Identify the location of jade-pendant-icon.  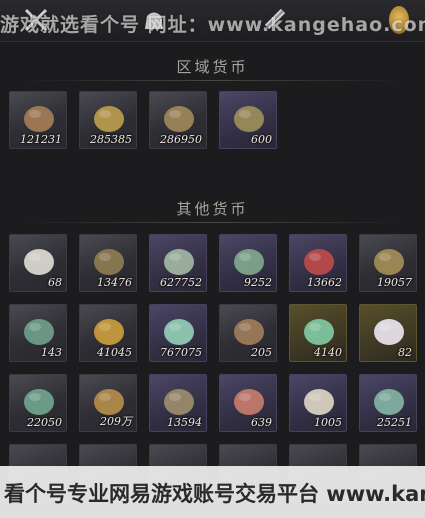
(249, 117).